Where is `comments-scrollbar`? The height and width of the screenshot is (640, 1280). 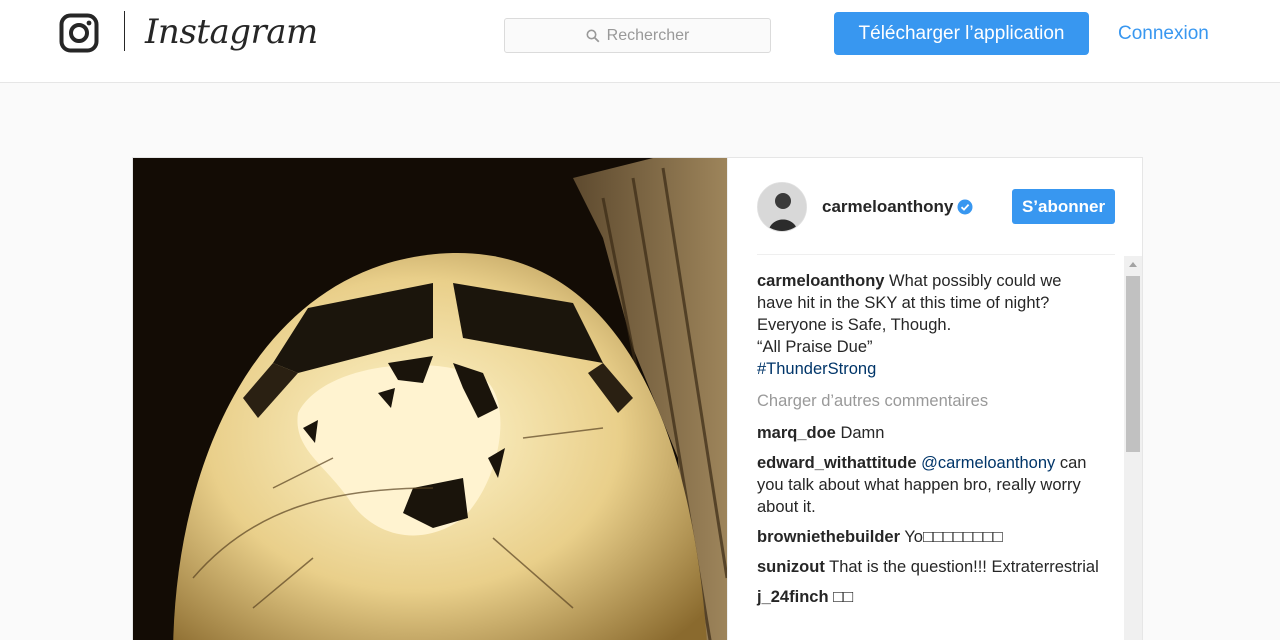
comments-scrollbar is located at coordinates (1133, 448).